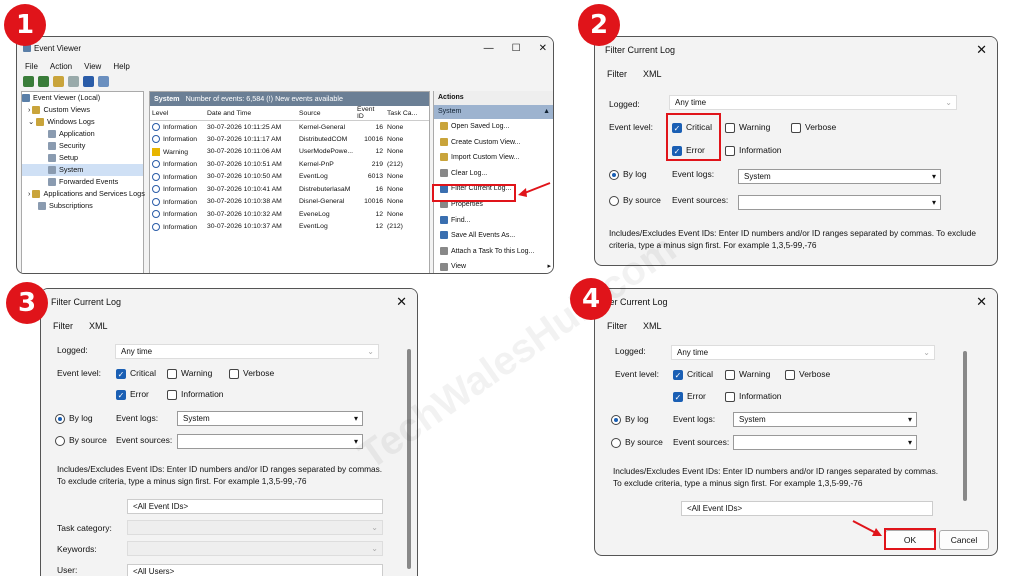  Describe the element at coordinates (546, 112) in the screenshot. I see `collapse-icon: ▲` at that location.